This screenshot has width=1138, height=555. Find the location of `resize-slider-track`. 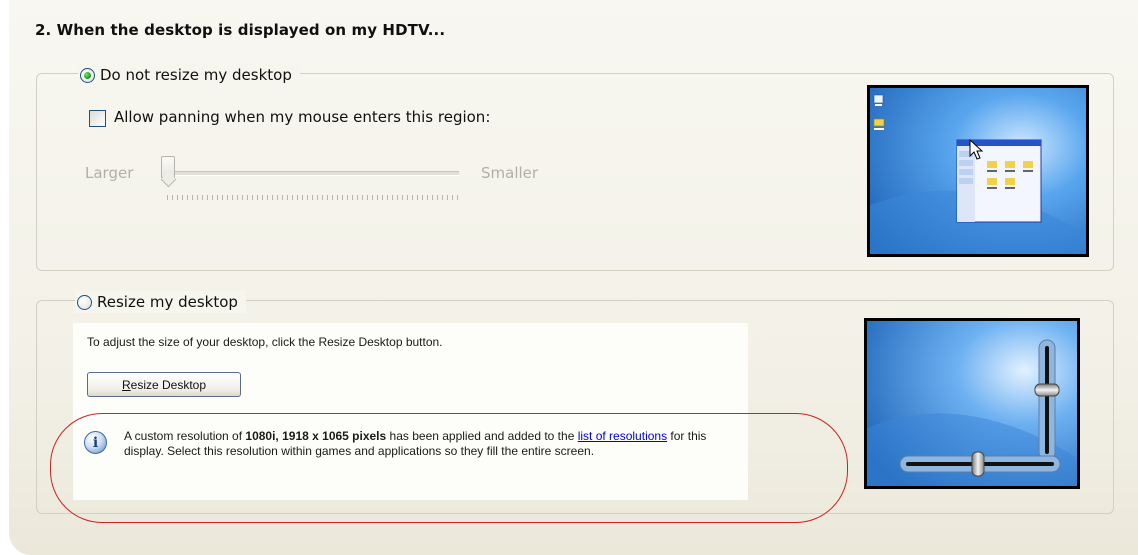

resize-slider-track is located at coordinates (311, 173).